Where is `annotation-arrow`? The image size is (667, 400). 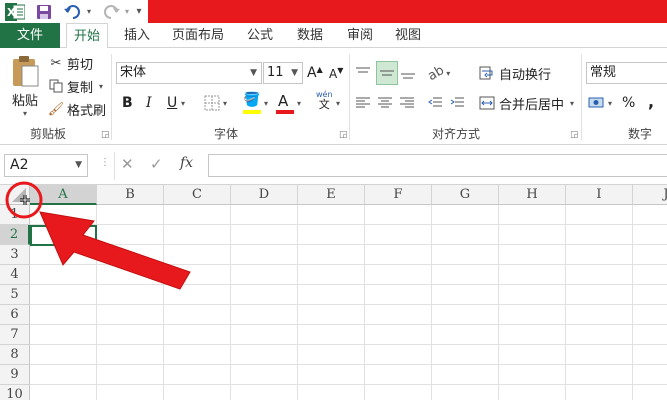 annotation-arrow is located at coordinates (115, 250).